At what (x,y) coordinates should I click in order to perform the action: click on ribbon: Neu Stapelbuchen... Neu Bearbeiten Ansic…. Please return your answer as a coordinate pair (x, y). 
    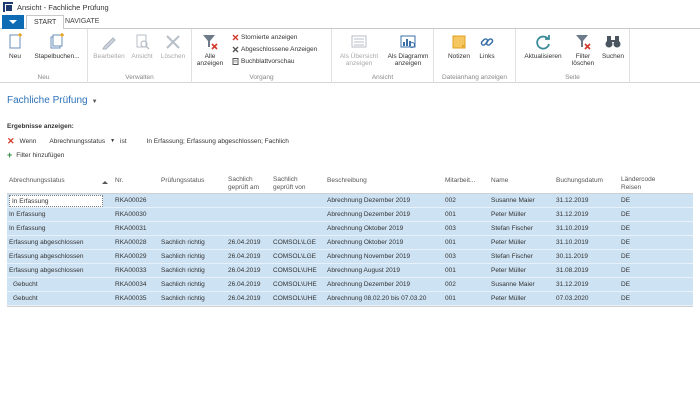
    Looking at the image, I should click on (350, 56).